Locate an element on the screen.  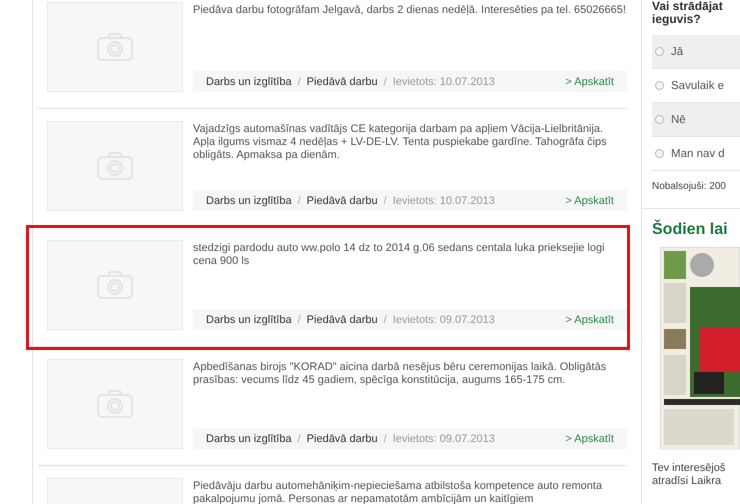
listing-text: Apbedīšanas birojs "KORAD" aicina darbā nesējus bēru ceremonijas laikā. Obligātās prasības: vecums līdz 45 gadiem, spēcīga konstitūcija, augums 165-175 cm. is located at coordinates (400, 374).